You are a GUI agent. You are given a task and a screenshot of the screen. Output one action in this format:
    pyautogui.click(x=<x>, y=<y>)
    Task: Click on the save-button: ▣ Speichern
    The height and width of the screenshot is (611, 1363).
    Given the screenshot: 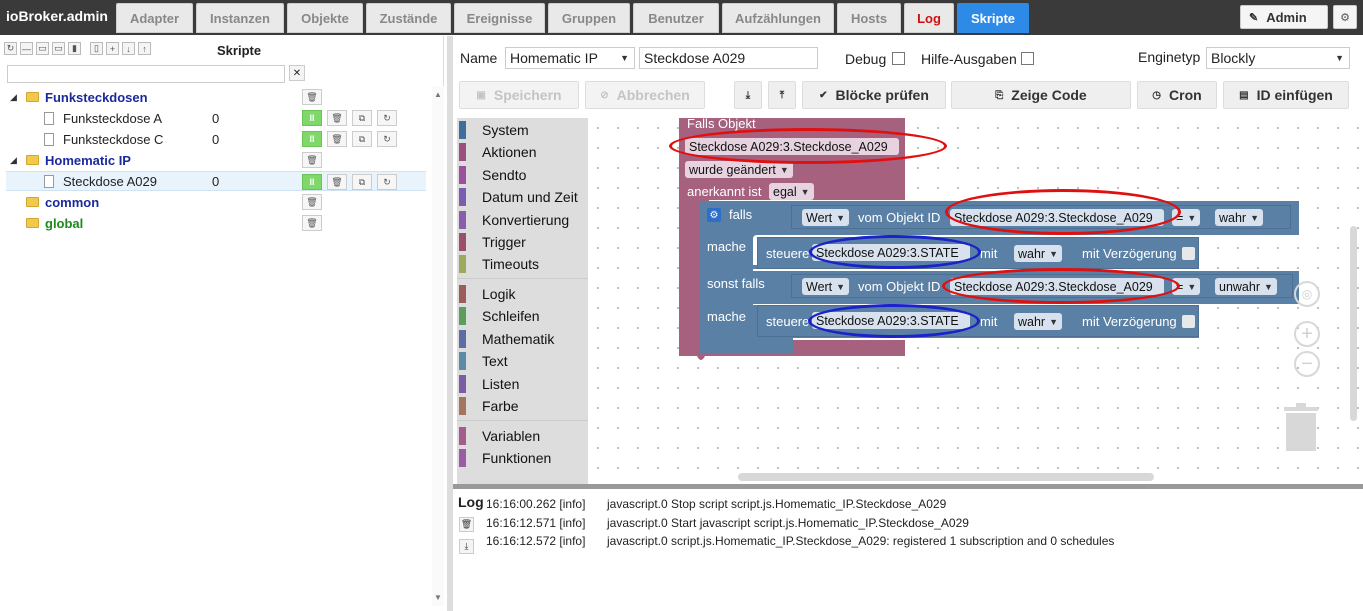 What is the action you would take?
    pyautogui.click(x=519, y=95)
    